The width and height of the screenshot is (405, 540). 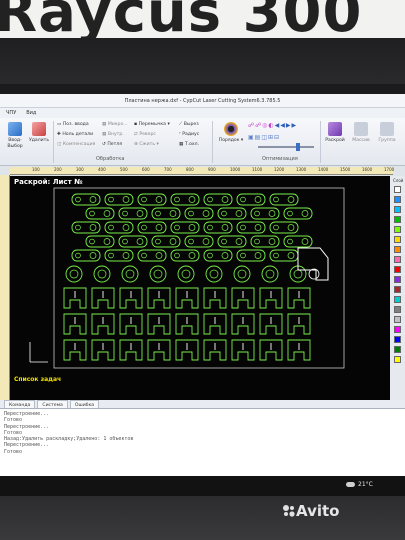 I want to click on slider-thumb, so click(x=298, y=147).